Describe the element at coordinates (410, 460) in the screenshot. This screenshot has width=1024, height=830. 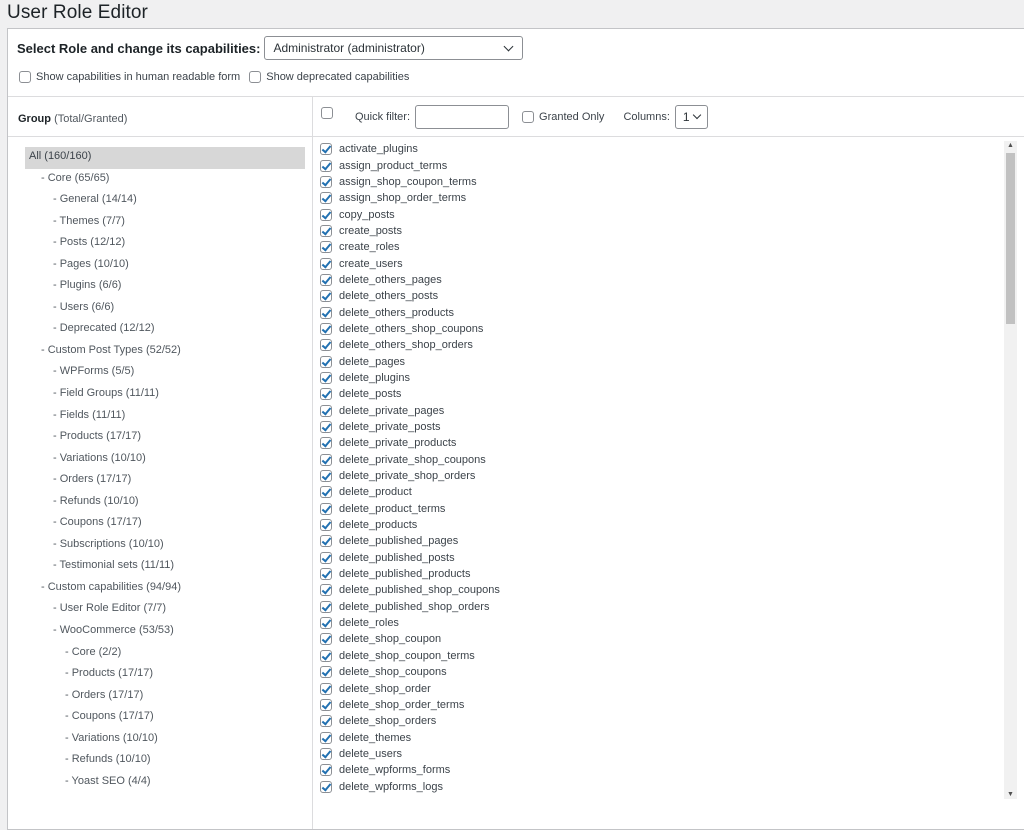
I see `capability-item: delete_private_shop_coupons` at that location.